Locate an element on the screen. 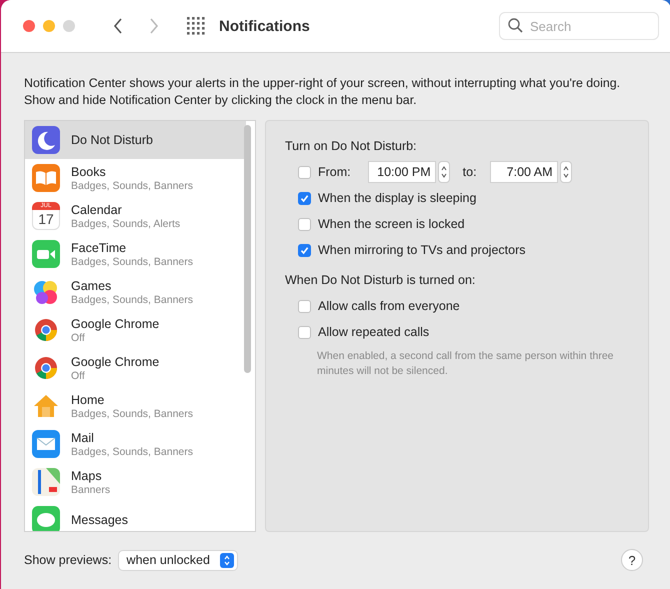  book-icon is located at coordinates (46, 178).